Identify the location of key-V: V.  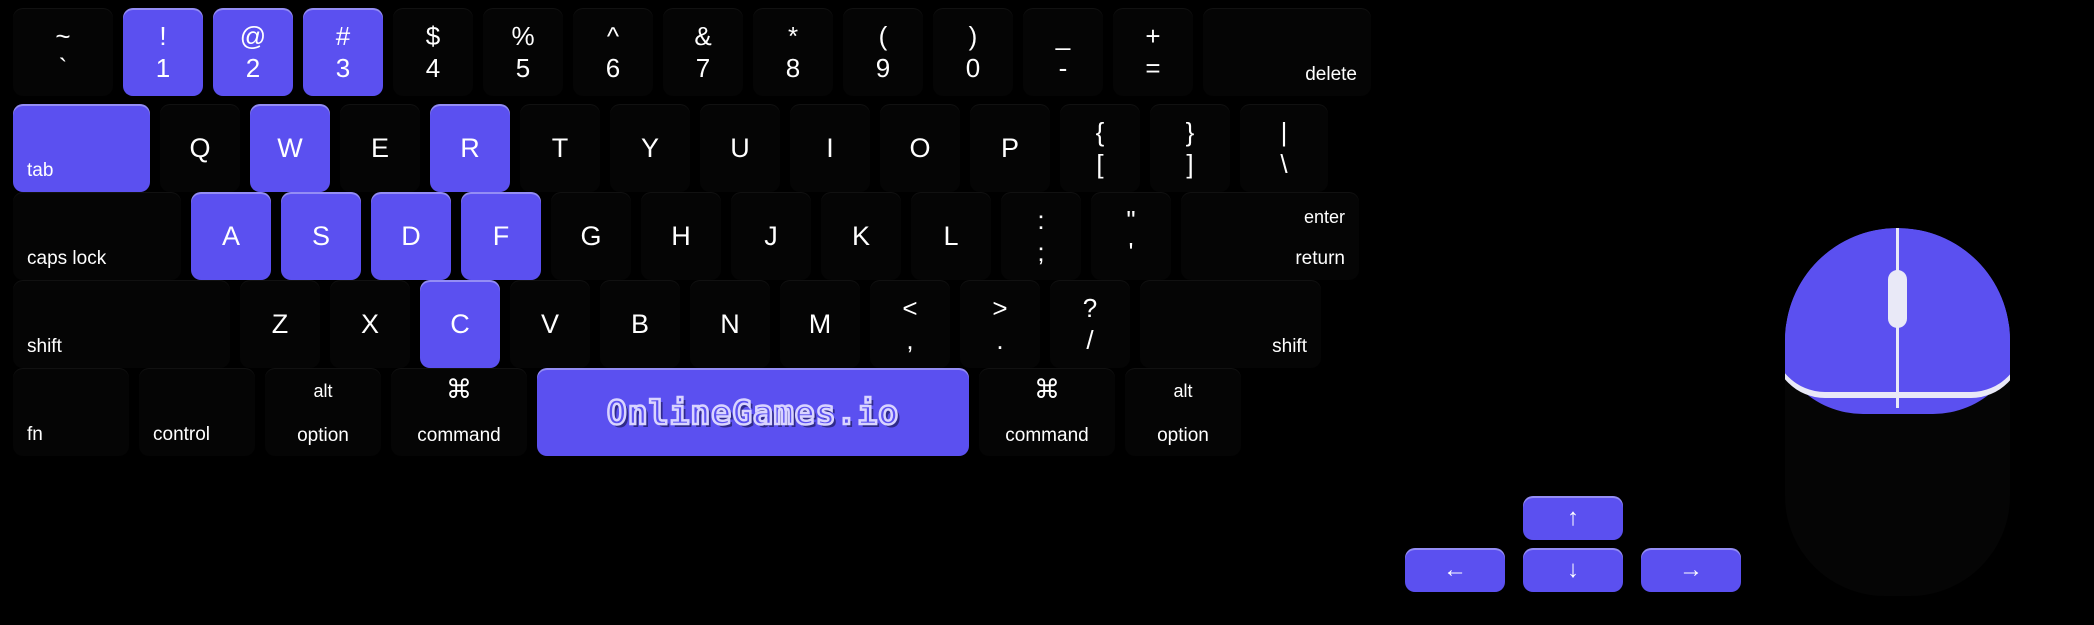
(550, 324).